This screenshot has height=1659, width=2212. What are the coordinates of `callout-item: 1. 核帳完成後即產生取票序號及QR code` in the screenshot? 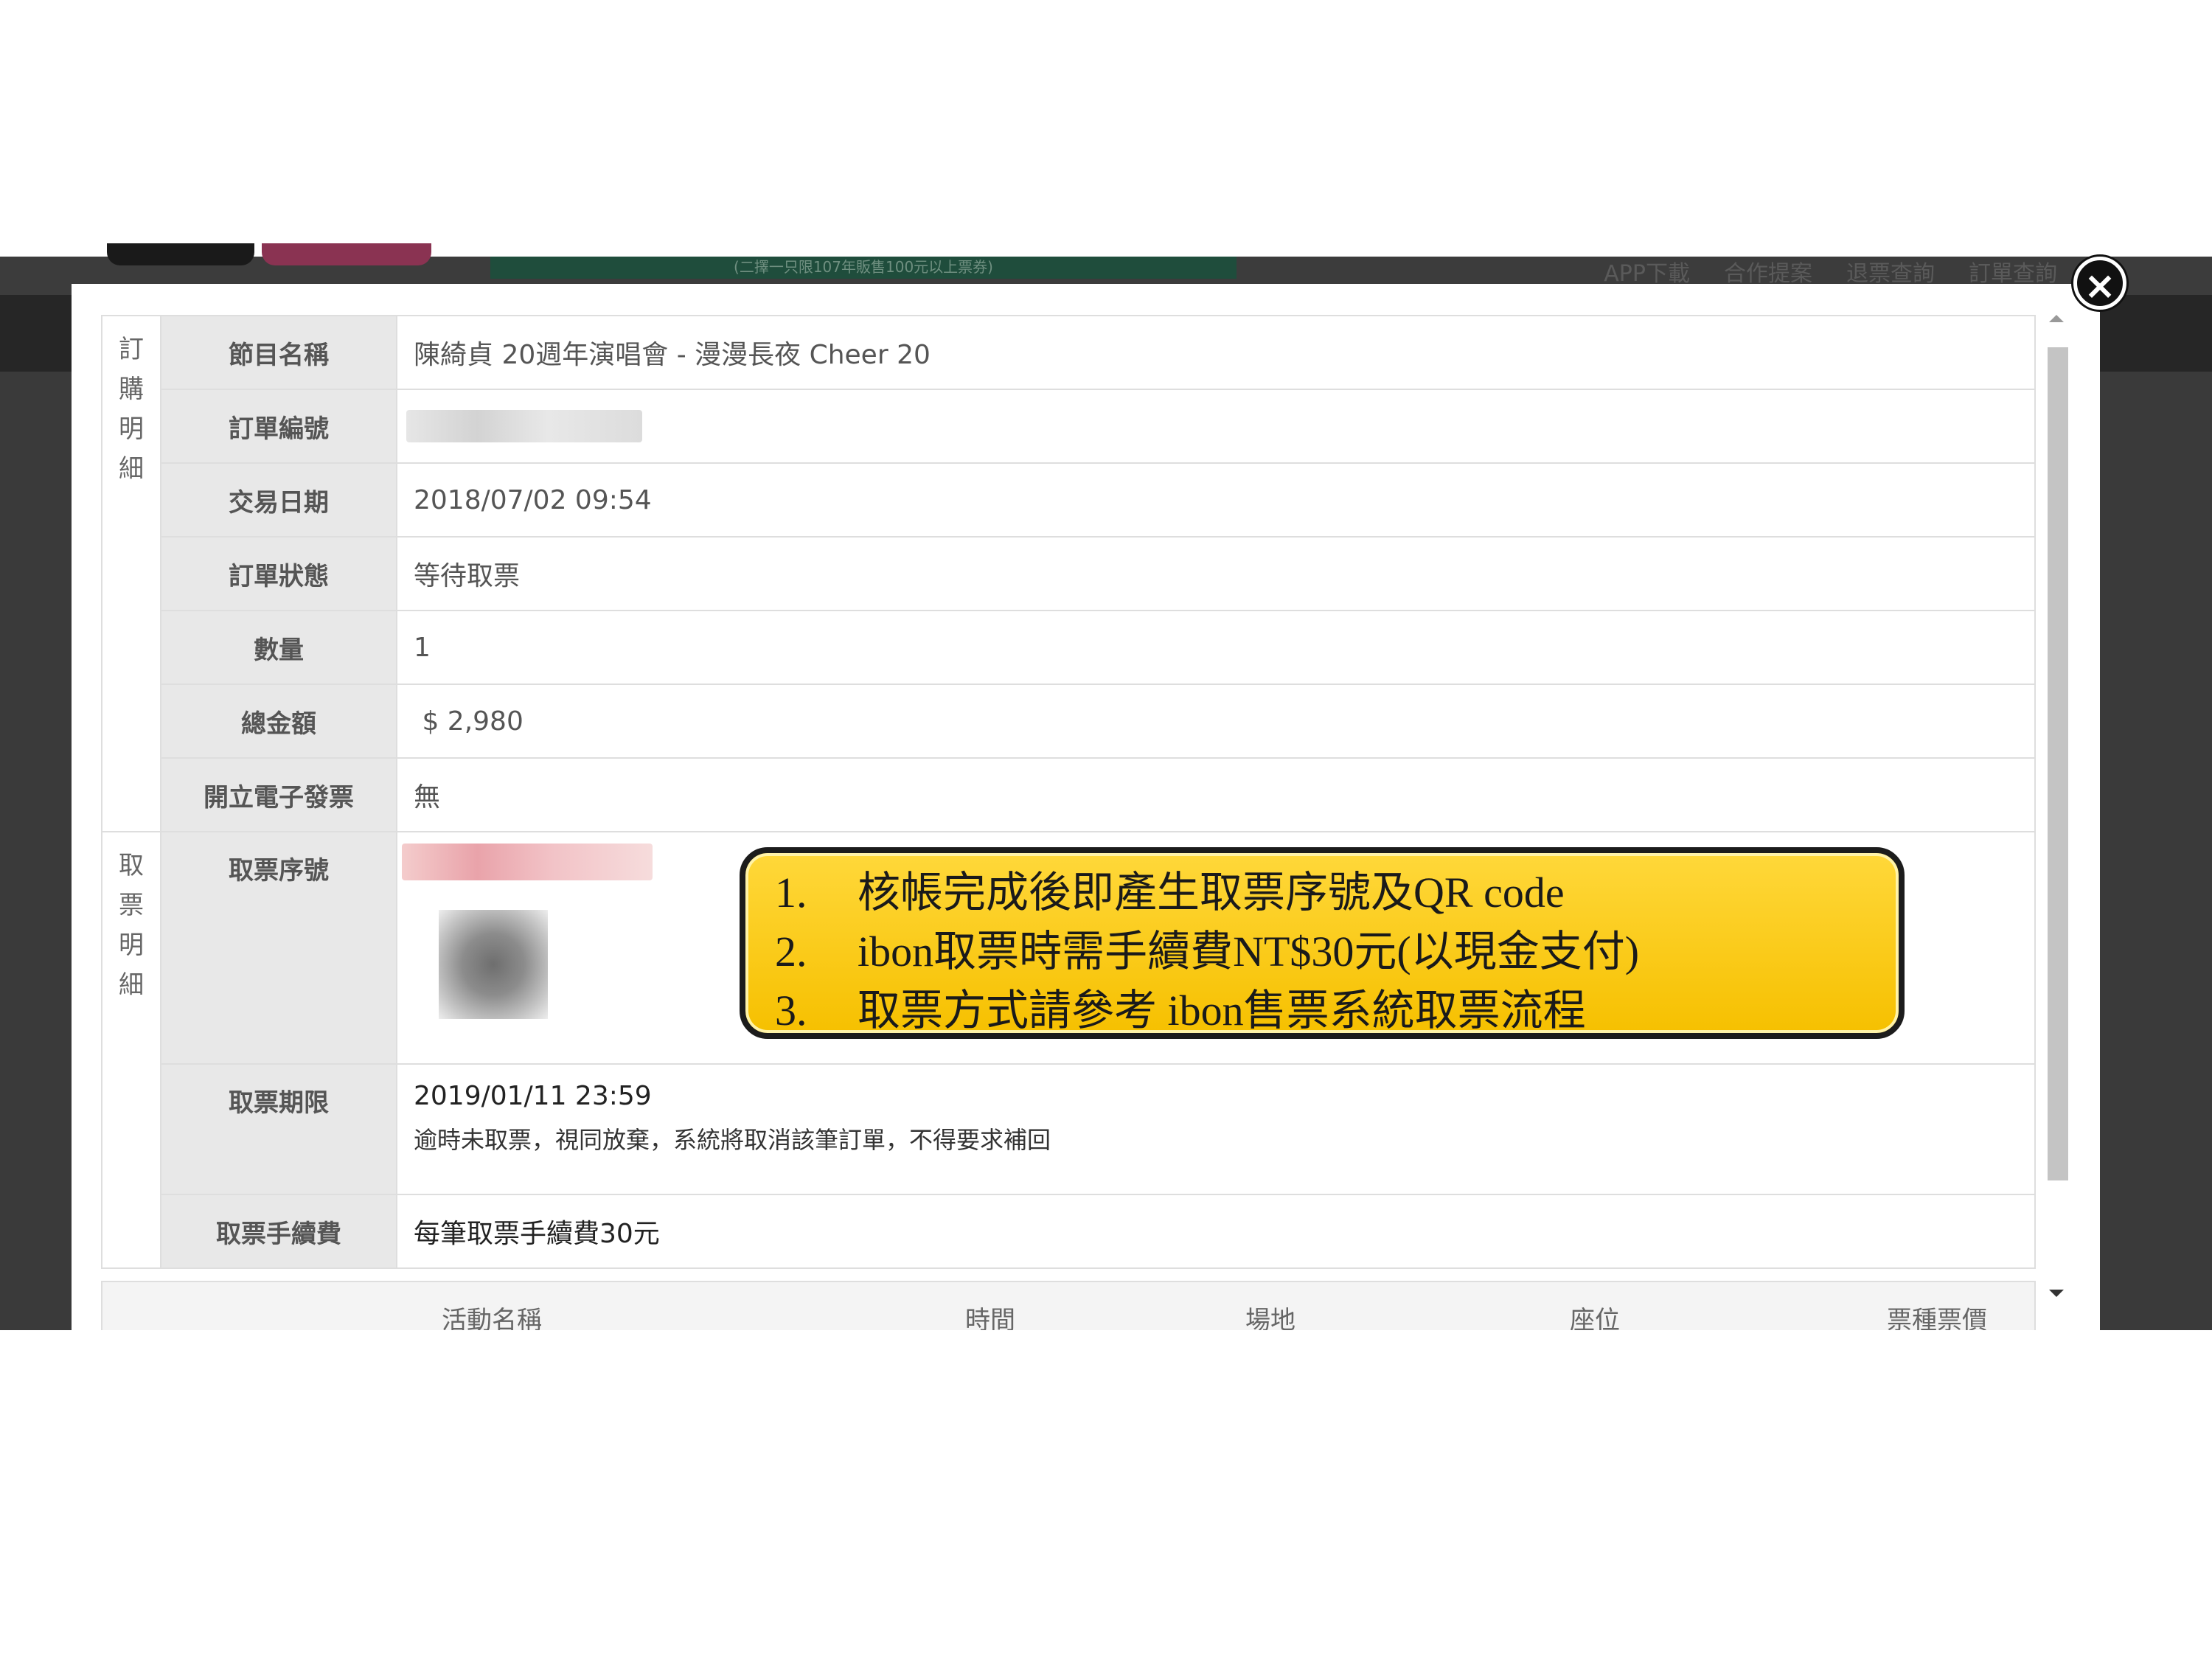 It's located at (1170, 893).